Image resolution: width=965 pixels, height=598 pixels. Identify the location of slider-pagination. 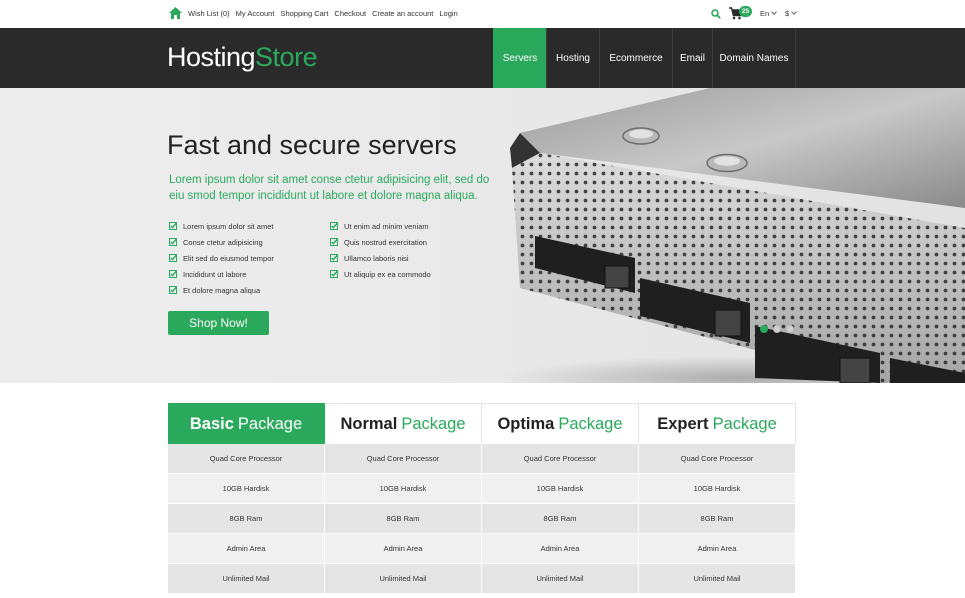
(777, 329).